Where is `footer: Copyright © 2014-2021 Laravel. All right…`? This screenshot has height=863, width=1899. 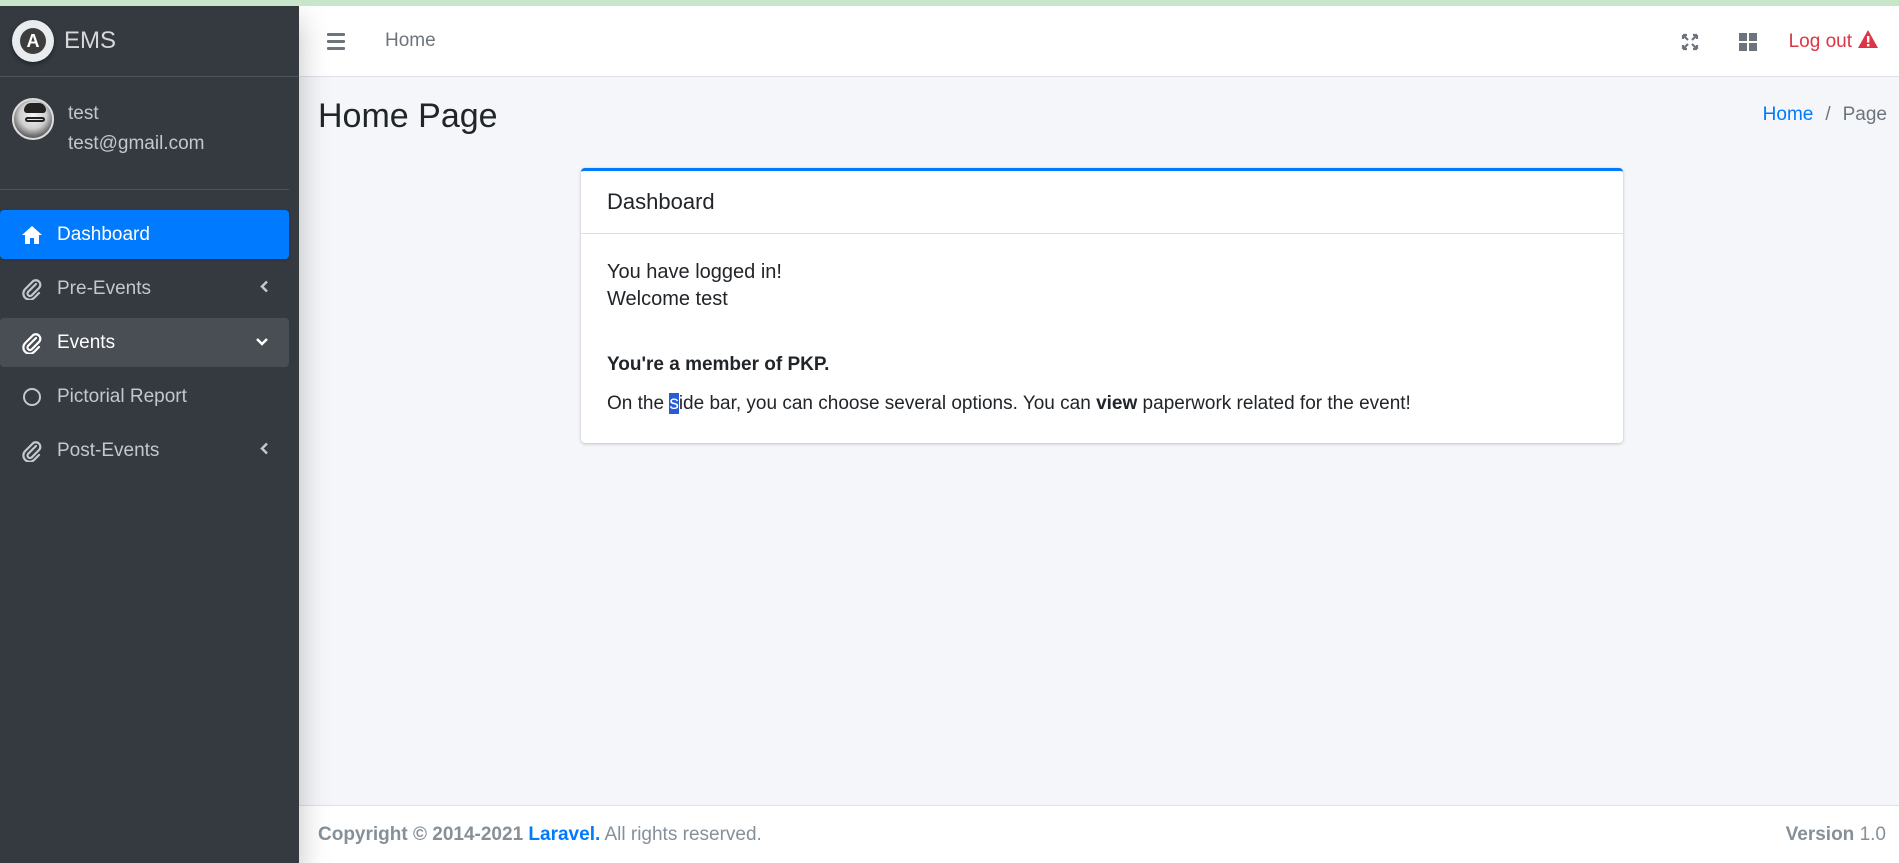
footer: Copyright © 2014-2021 Laravel. All right… is located at coordinates (1099, 834).